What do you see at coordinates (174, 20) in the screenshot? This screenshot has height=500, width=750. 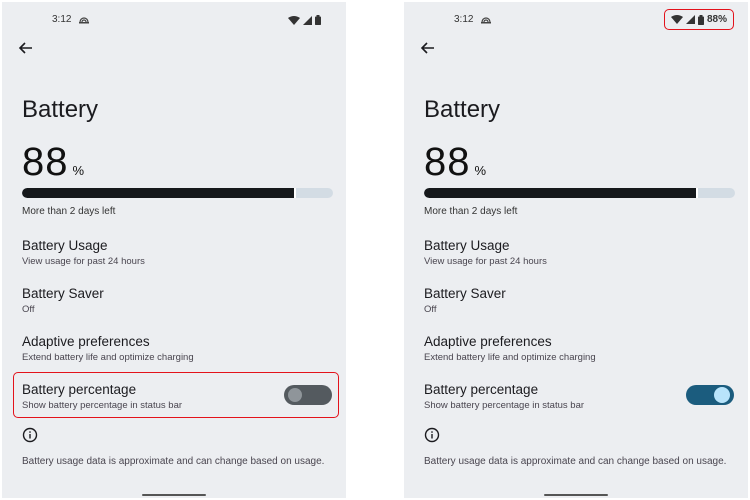 I see `status-bar: 3:12` at bounding box center [174, 20].